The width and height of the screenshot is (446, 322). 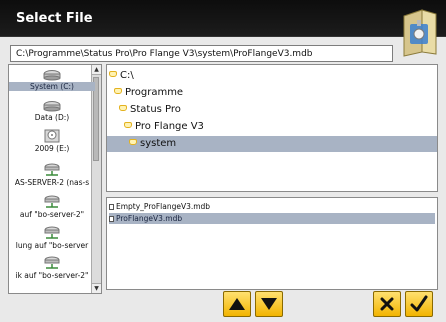 I want to click on move-down-button, so click(x=269, y=304).